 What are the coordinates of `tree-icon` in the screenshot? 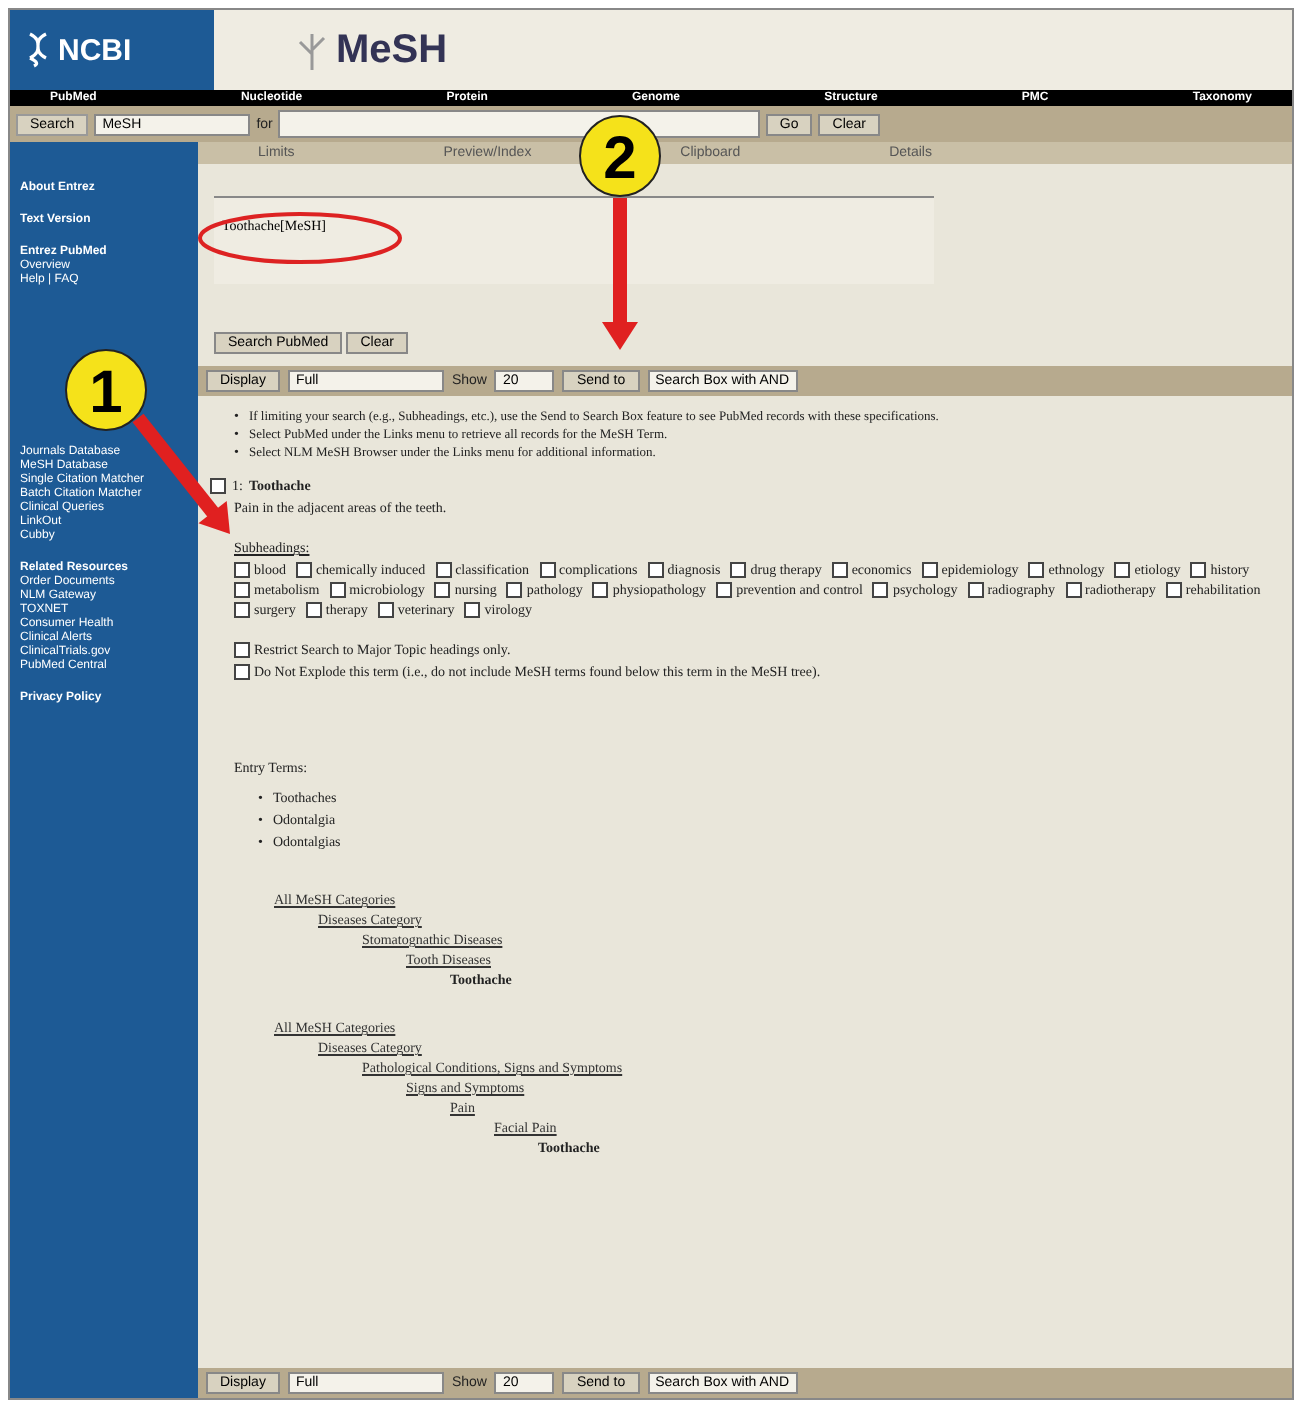 It's located at (312, 50).